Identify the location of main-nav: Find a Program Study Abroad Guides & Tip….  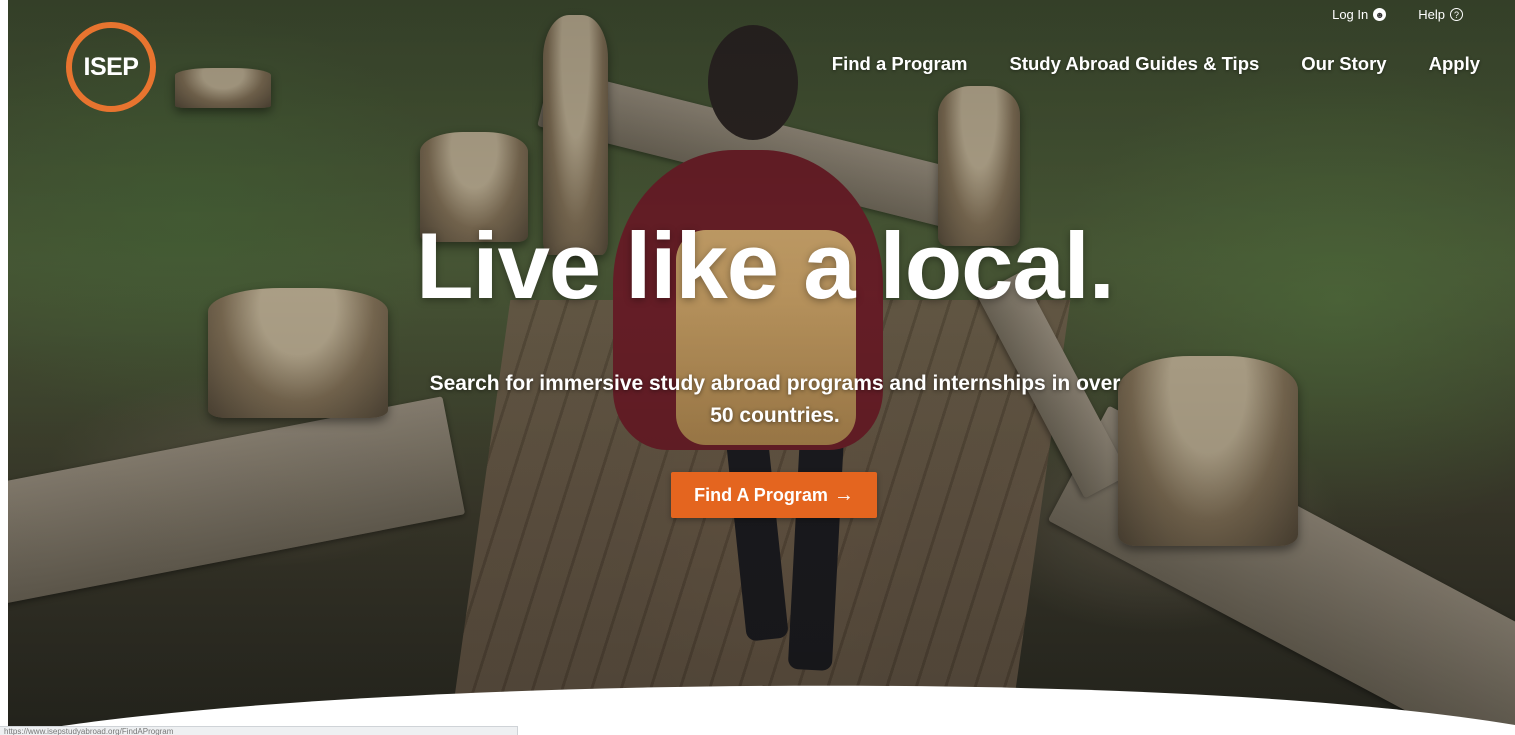
(1156, 64).